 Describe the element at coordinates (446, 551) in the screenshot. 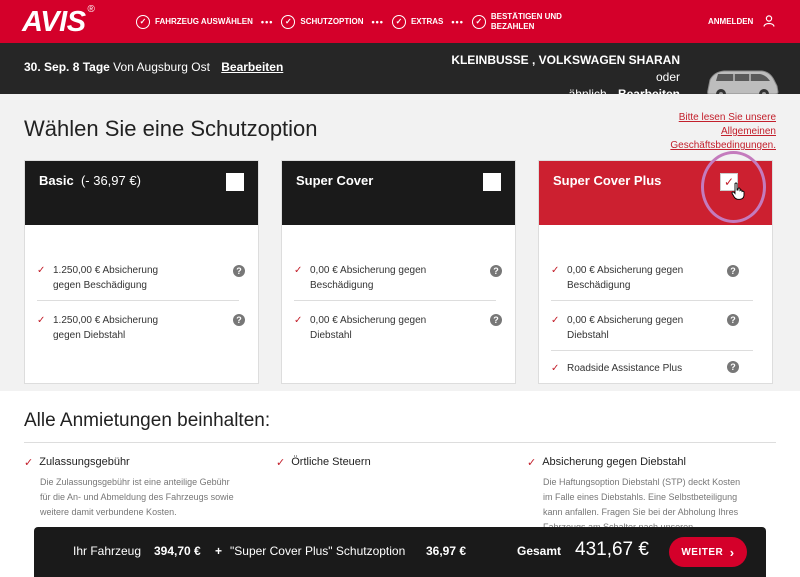

I see `option-price: 36,97 €` at that location.